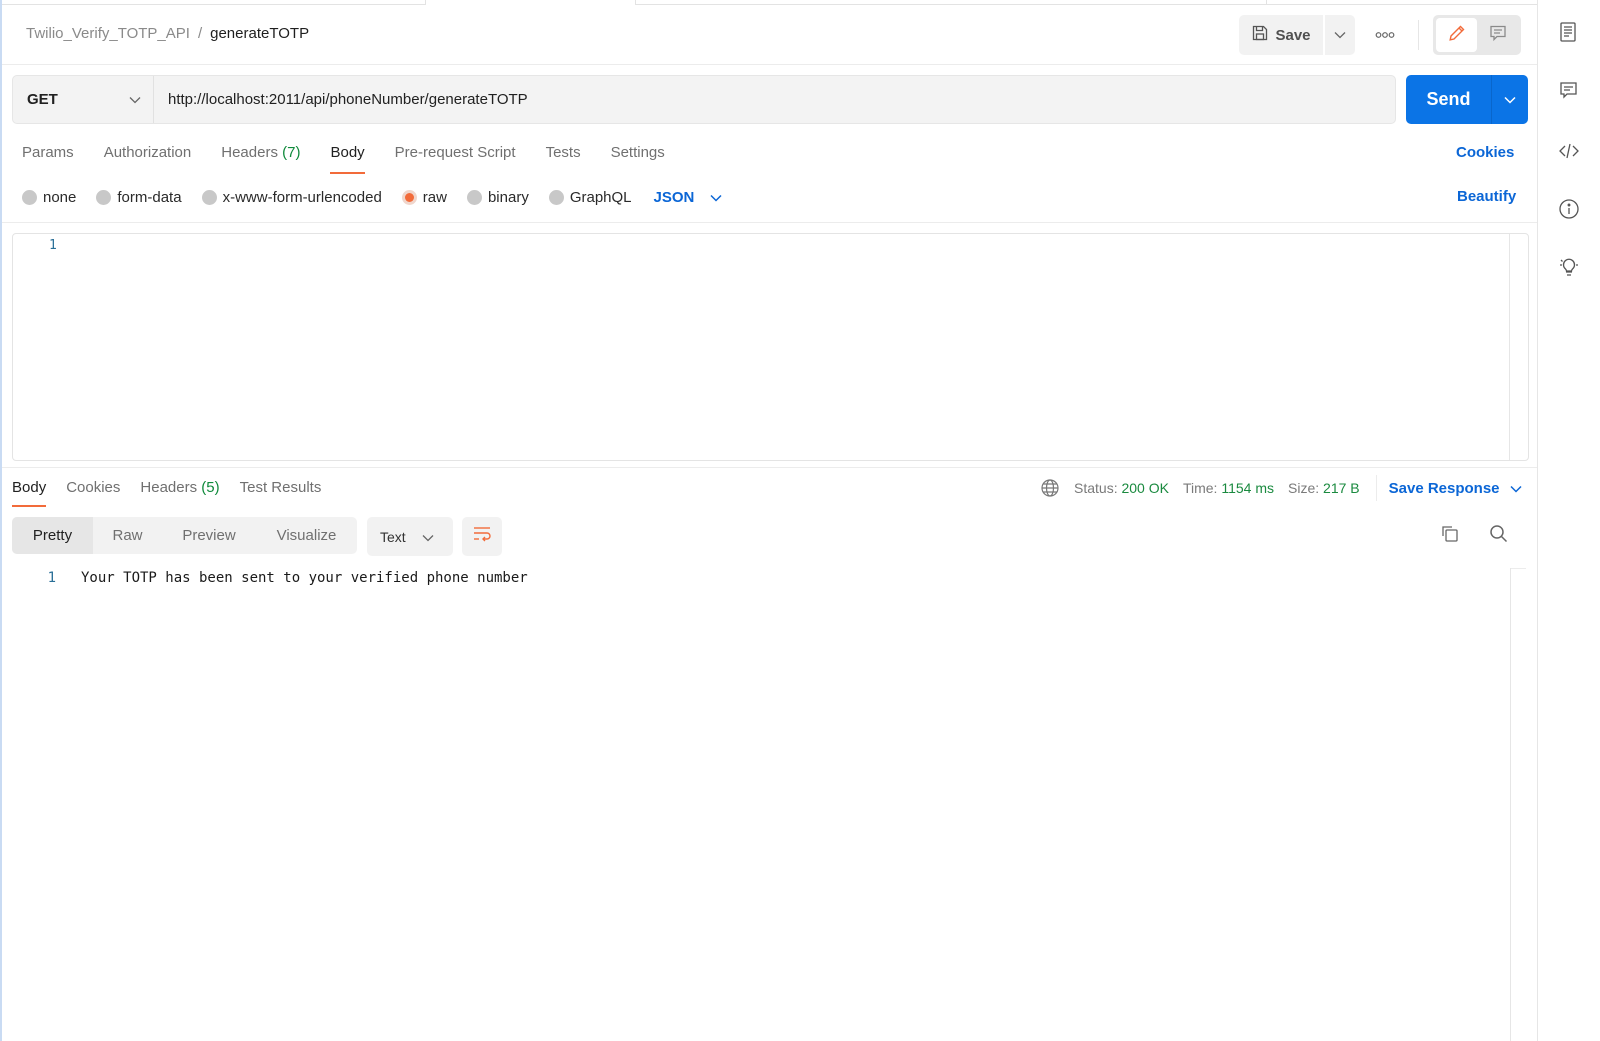  I want to click on documentation-button, so click(1570, 34).